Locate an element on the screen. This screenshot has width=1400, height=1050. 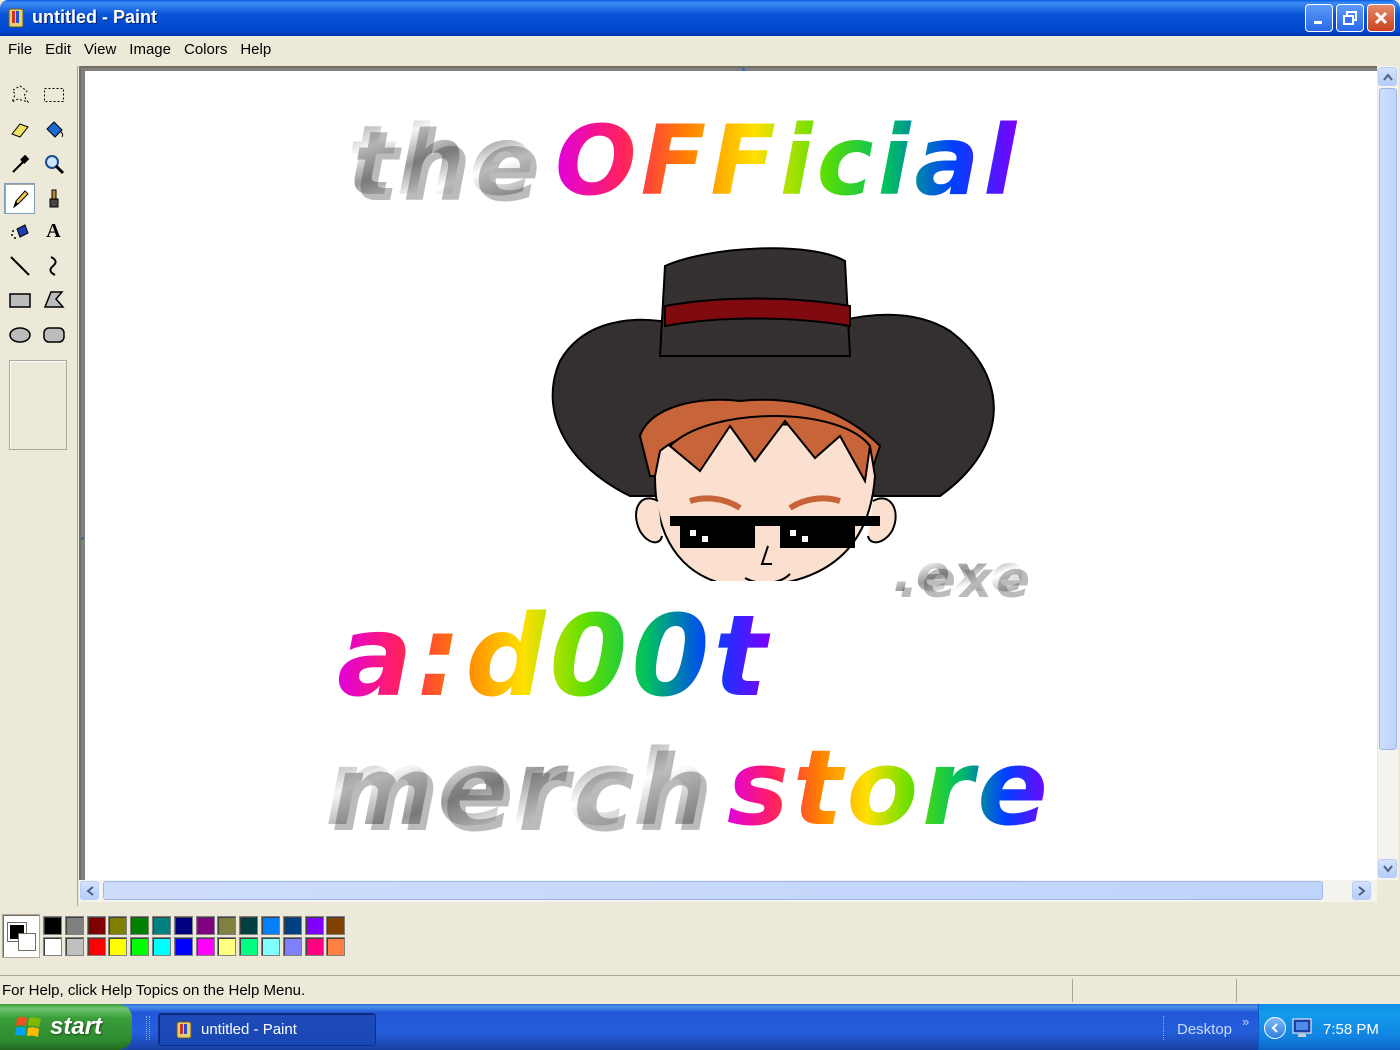
brush-icon is located at coordinates (53, 198).